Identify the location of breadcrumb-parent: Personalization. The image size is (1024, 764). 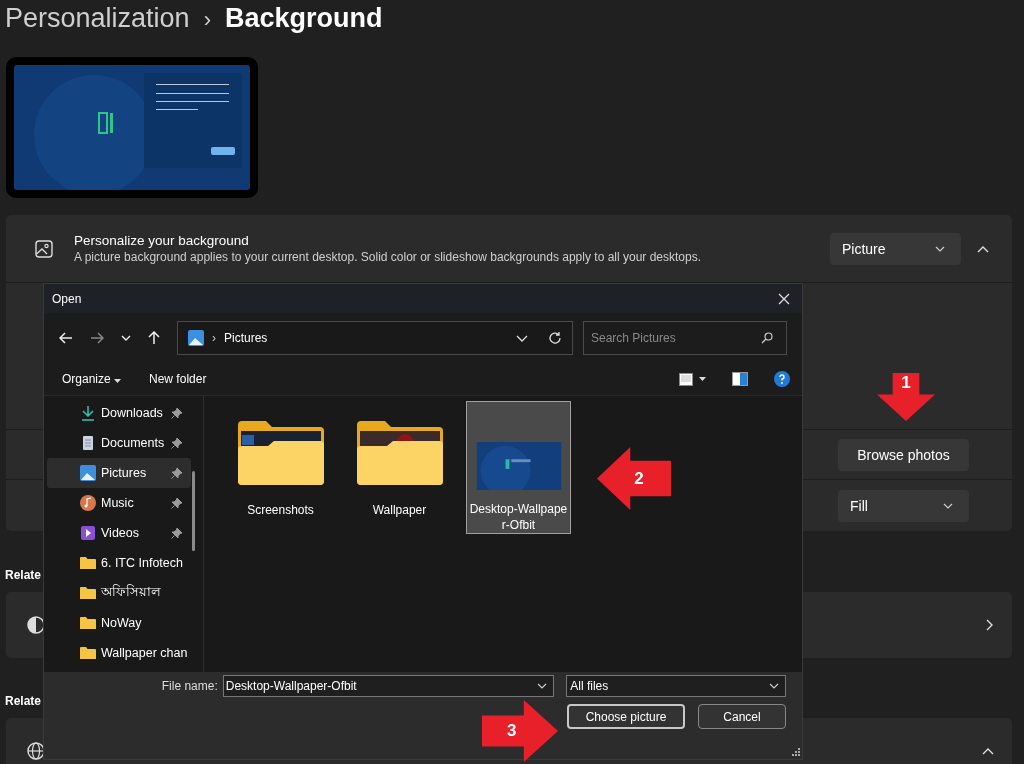
(97, 18).